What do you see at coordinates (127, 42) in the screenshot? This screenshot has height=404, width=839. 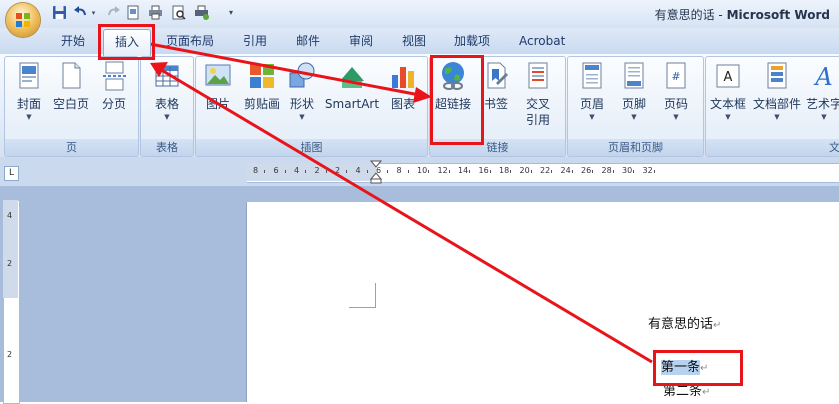 I see `tab-insert: 插入` at bounding box center [127, 42].